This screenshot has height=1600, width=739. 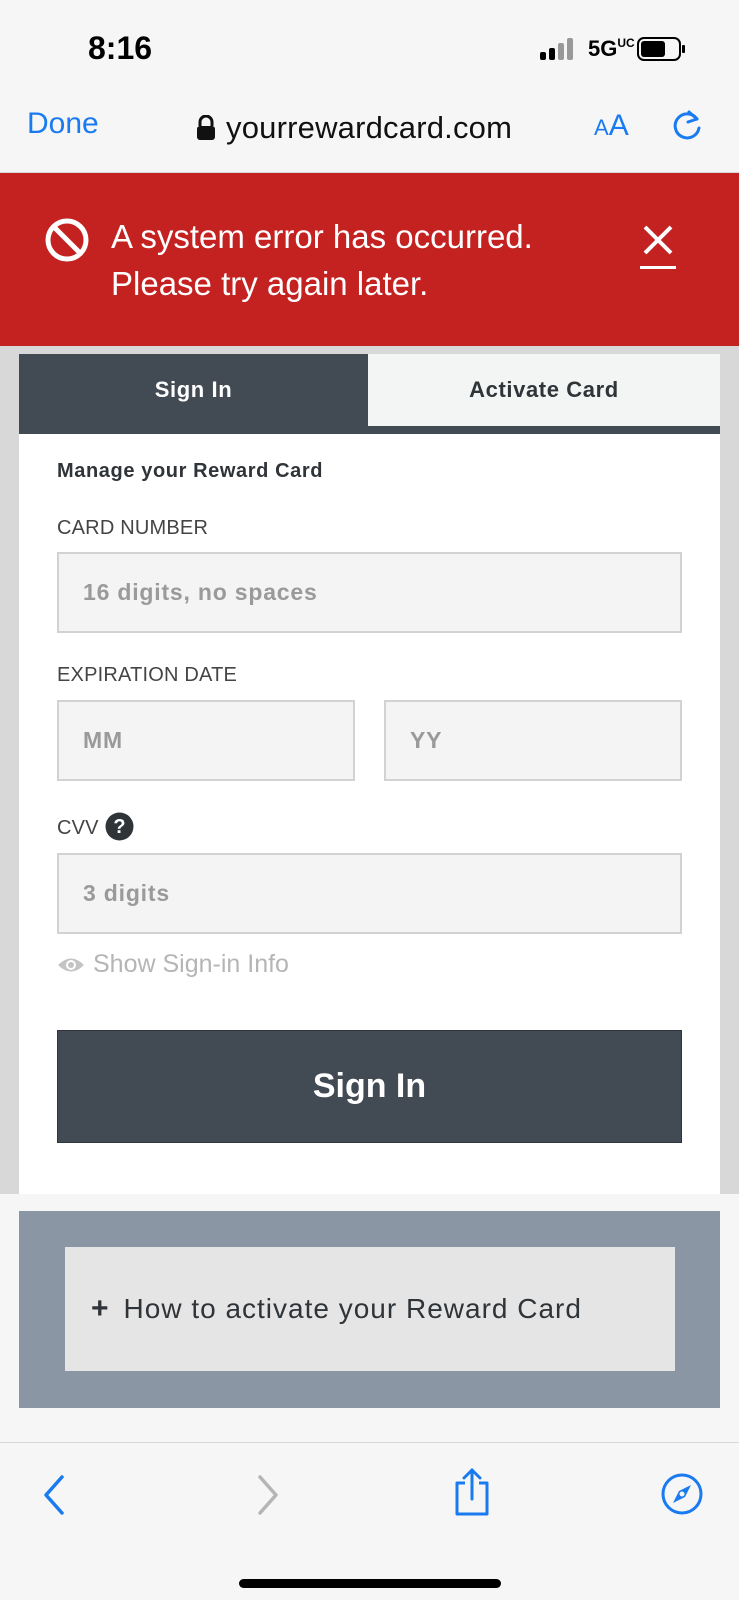 I want to click on status-time: 8:16, so click(x=120, y=48).